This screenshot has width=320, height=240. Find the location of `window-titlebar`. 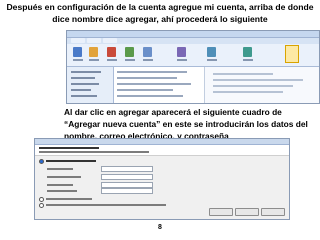

window-titlebar is located at coordinates (193, 34).